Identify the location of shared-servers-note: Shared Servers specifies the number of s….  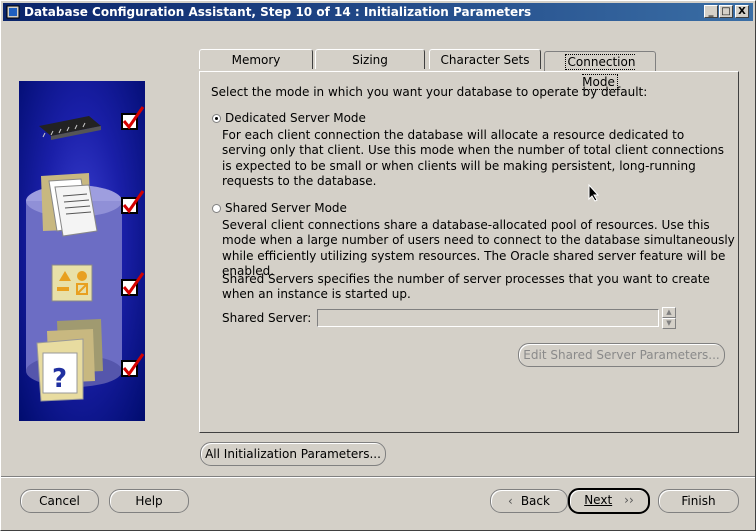
(466, 287).